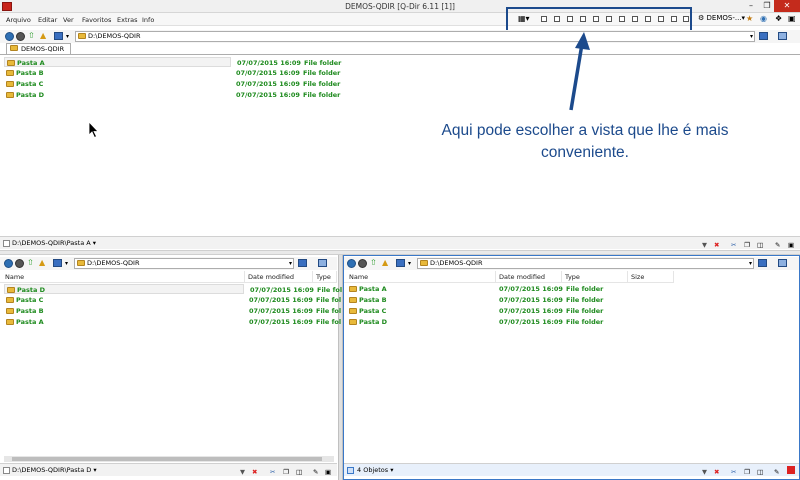  Describe the element at coordinates (127, 20) in the screenshot. I see `menu-extras: Extras` at that location.